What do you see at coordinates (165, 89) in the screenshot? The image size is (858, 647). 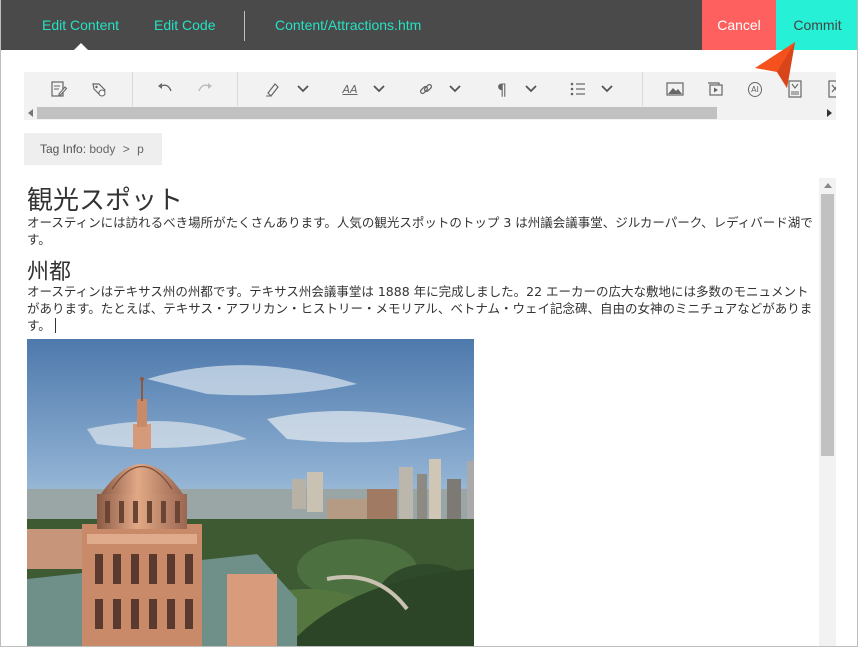 I see `undo-icon` at bounding box center [165, 89].